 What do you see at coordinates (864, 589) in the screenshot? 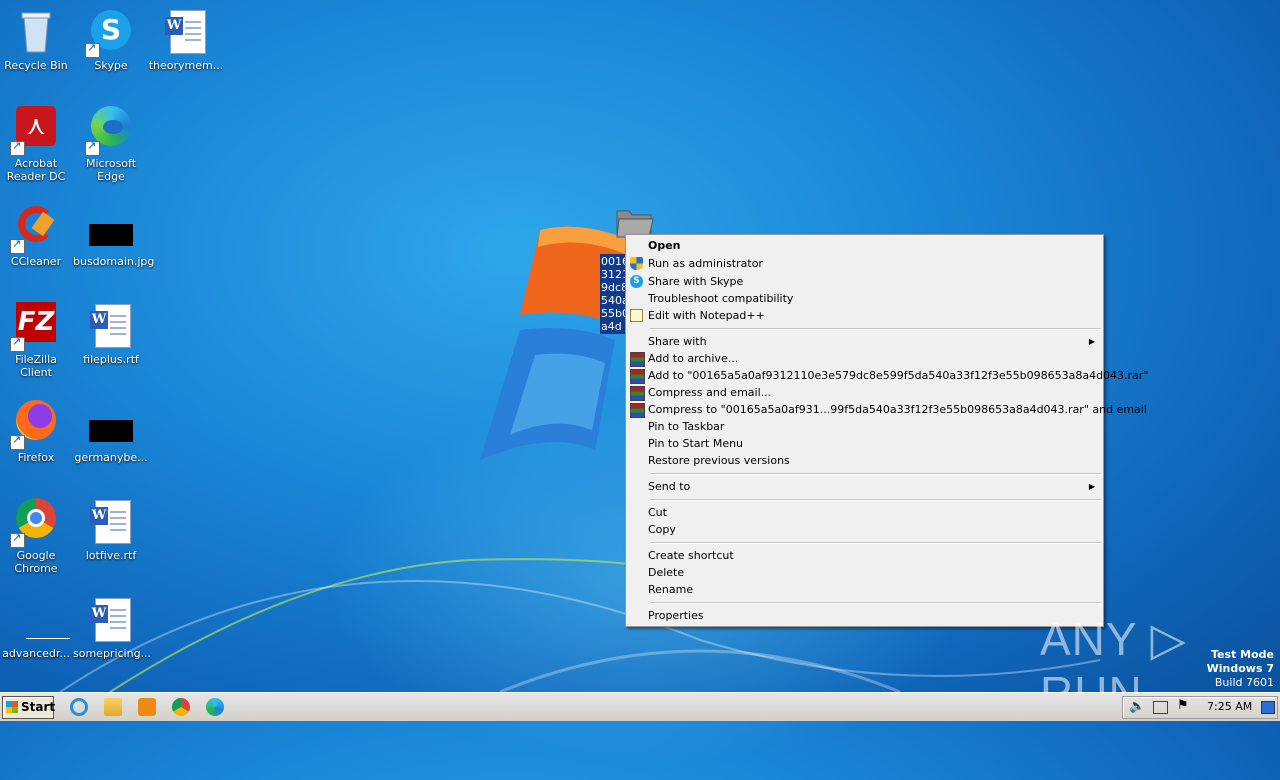
I see `menu-item-rename: Rename` at bounding box center [864, 589].